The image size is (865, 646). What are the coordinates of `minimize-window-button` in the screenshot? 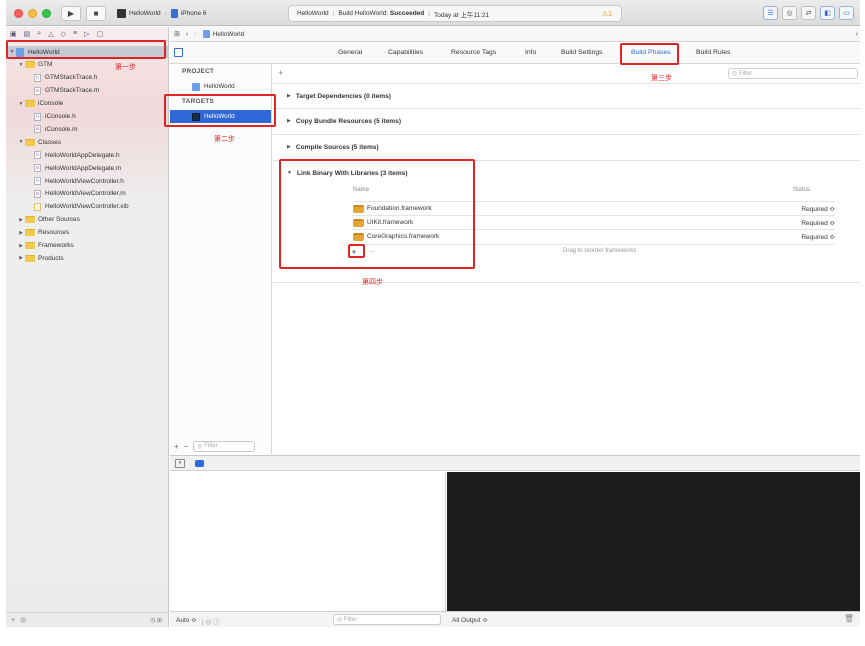 It's located at (32, 13).